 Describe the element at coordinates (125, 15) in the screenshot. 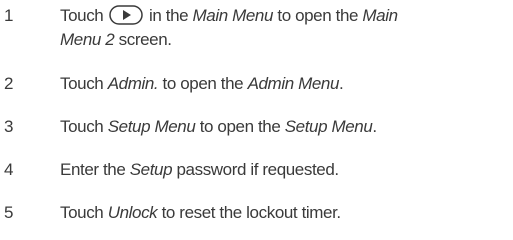

I see `play-forward-button-icon` at that location.